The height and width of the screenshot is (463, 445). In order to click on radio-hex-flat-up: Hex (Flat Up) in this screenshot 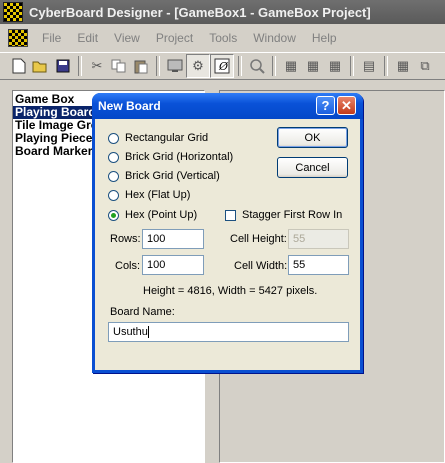, I will do `click(149, 195)`.